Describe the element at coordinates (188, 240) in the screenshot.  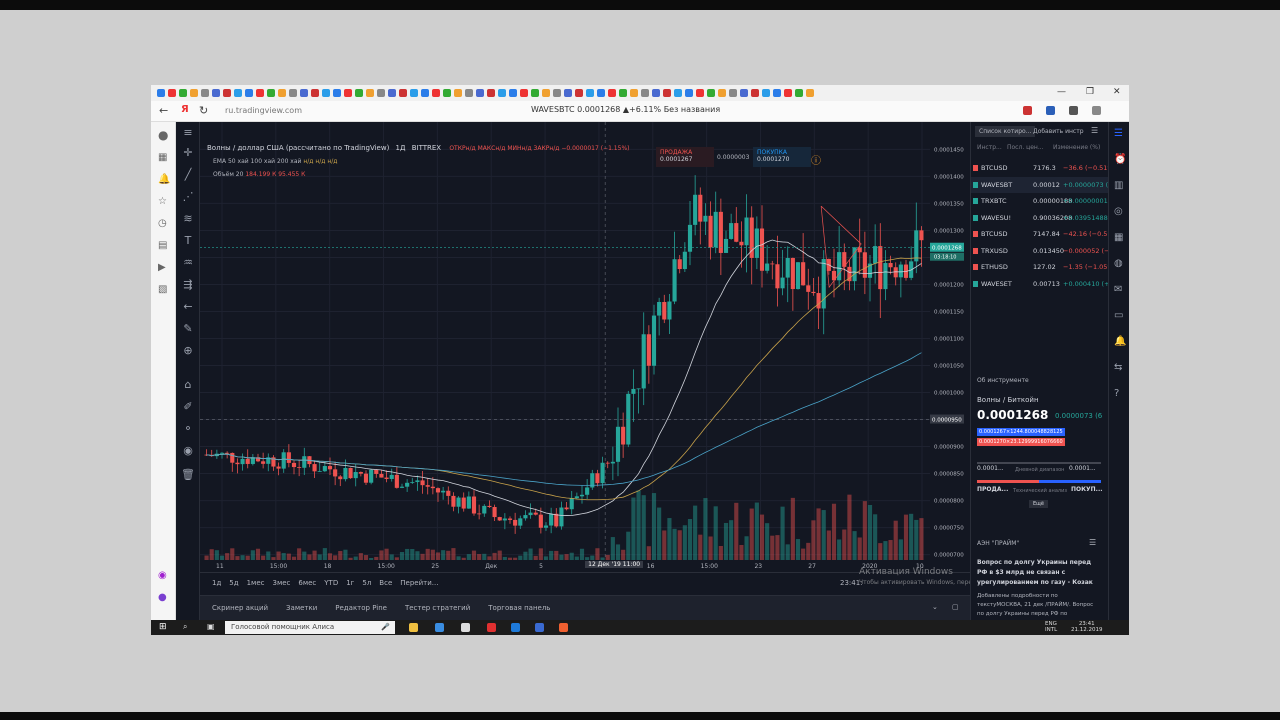
I see `text-icon: T` at that location.